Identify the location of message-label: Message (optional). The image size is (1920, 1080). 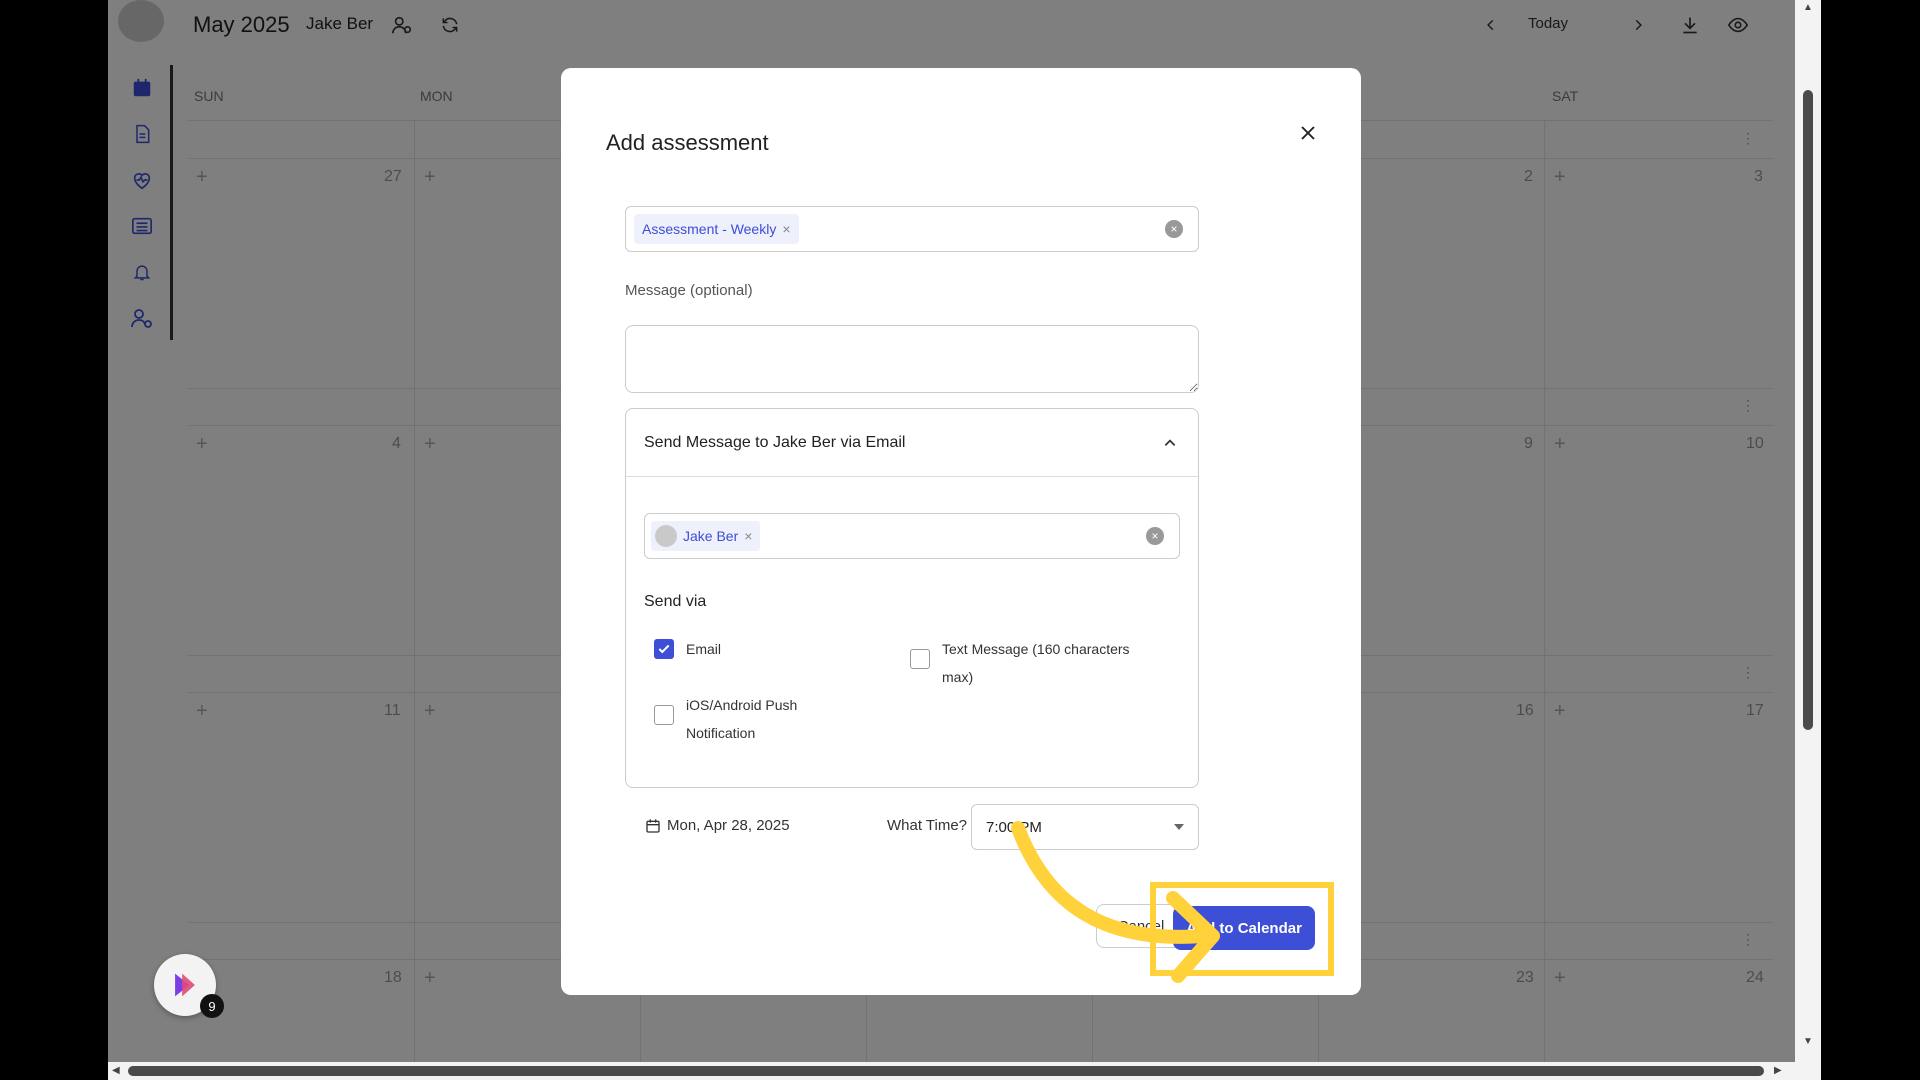
(689, 290).